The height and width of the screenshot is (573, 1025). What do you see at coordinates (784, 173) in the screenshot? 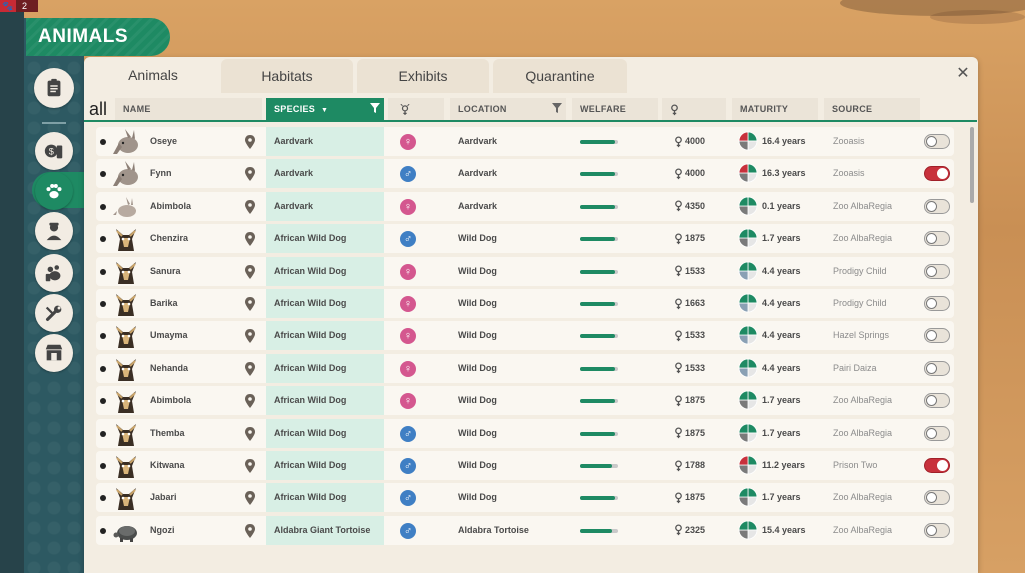
I see `animal-maturity: 16.3 years` at bounding box center [784, 173].